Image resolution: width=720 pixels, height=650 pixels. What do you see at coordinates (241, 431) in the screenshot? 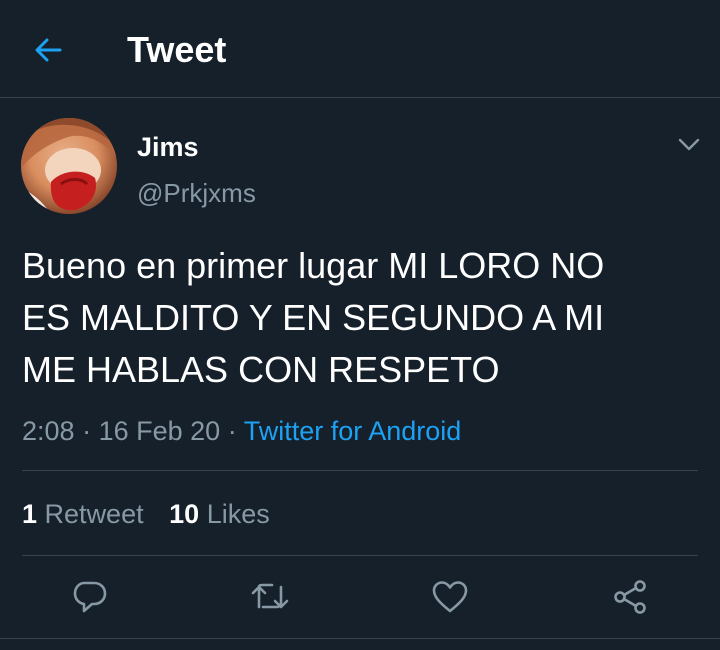
I see `tweet-metadata: 2:08 · 16 Feb 20 · Twitter for Android` at bounding box center [241, 431].